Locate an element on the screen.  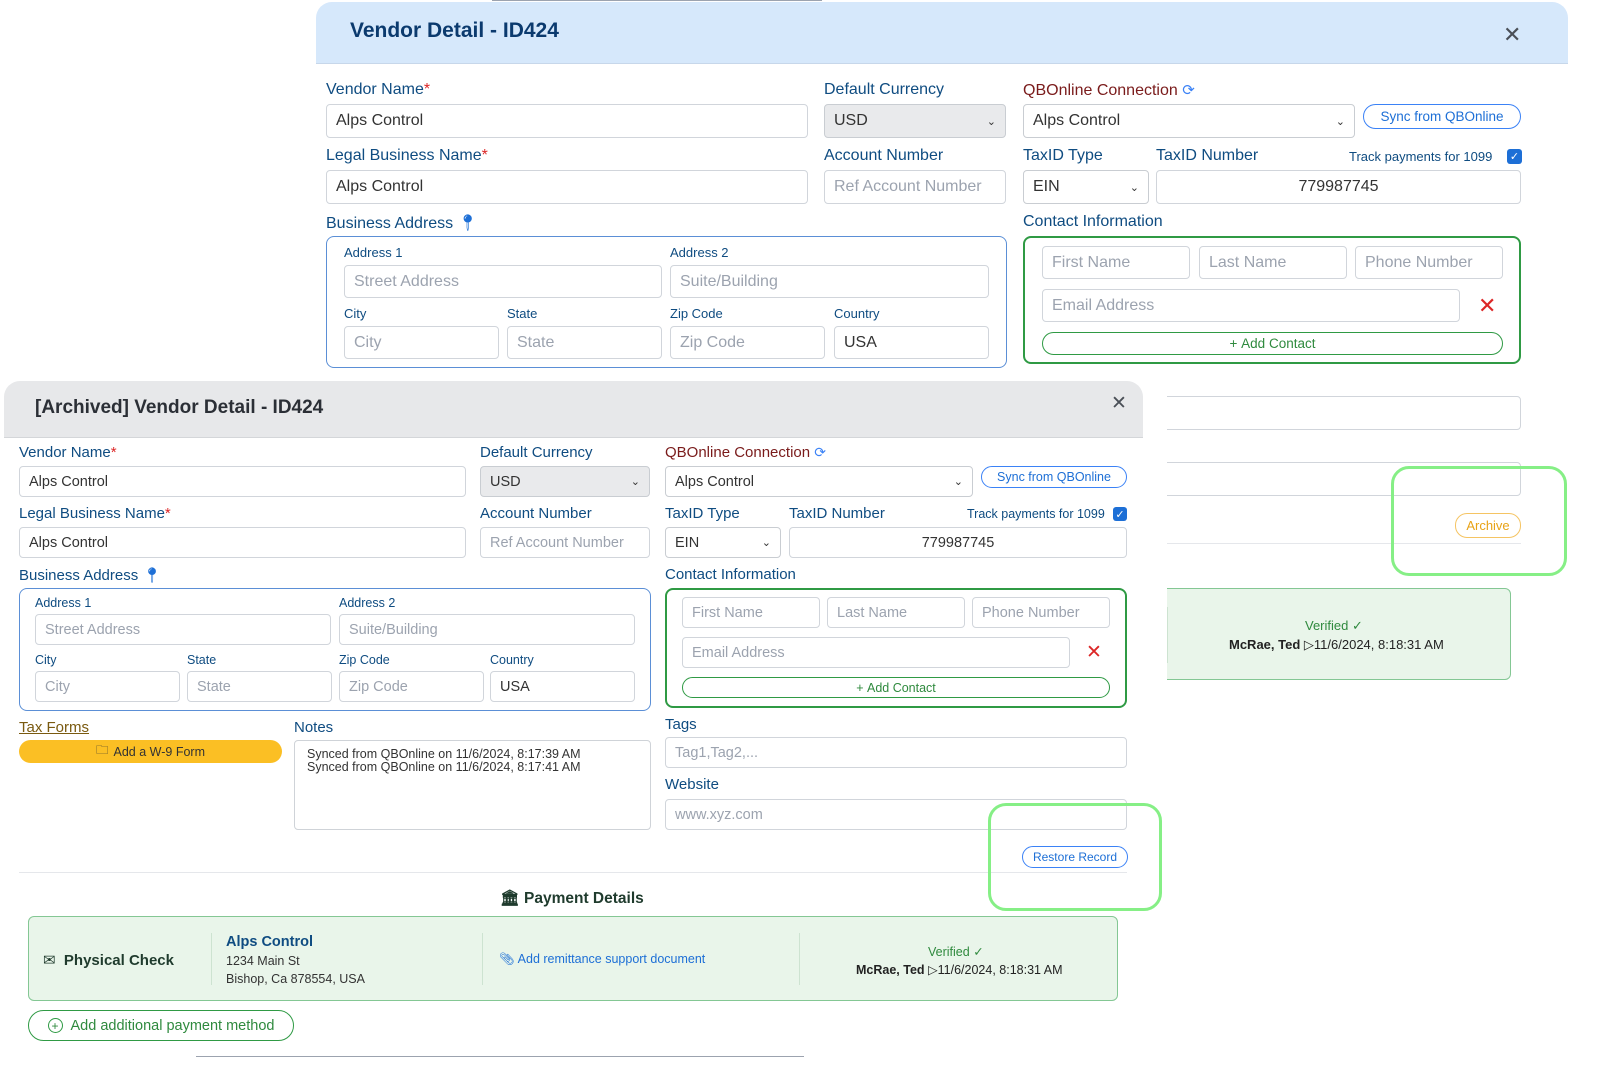
triangle-right-icon: ▷ is located at coordinates (1308, 644).